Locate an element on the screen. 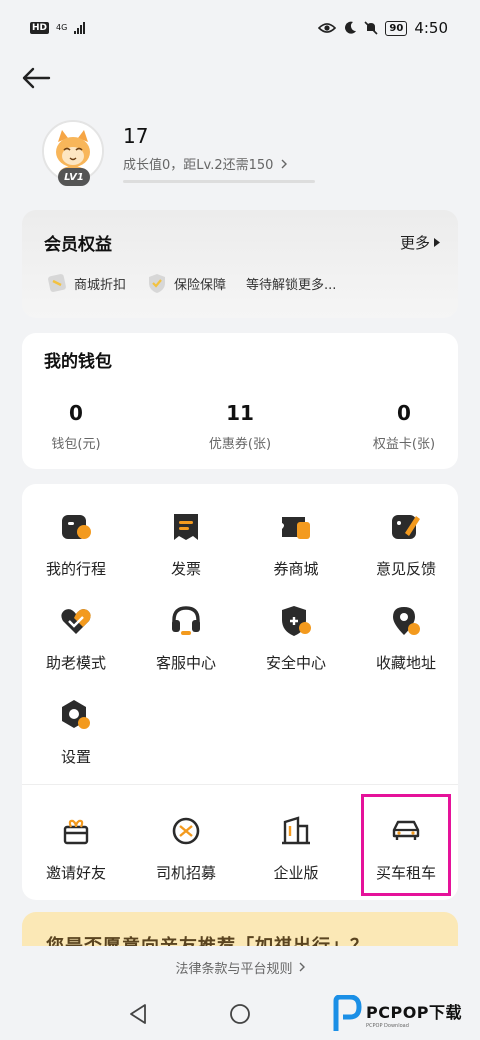  service-label: 客服中心 is located at coordinates (185, 663).